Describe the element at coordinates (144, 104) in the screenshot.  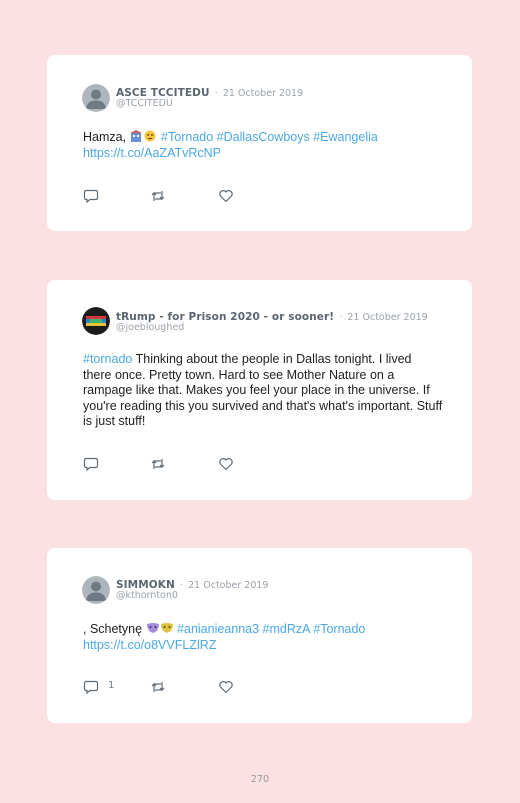
I see `author-handle: @TCCITEDU` at that location.